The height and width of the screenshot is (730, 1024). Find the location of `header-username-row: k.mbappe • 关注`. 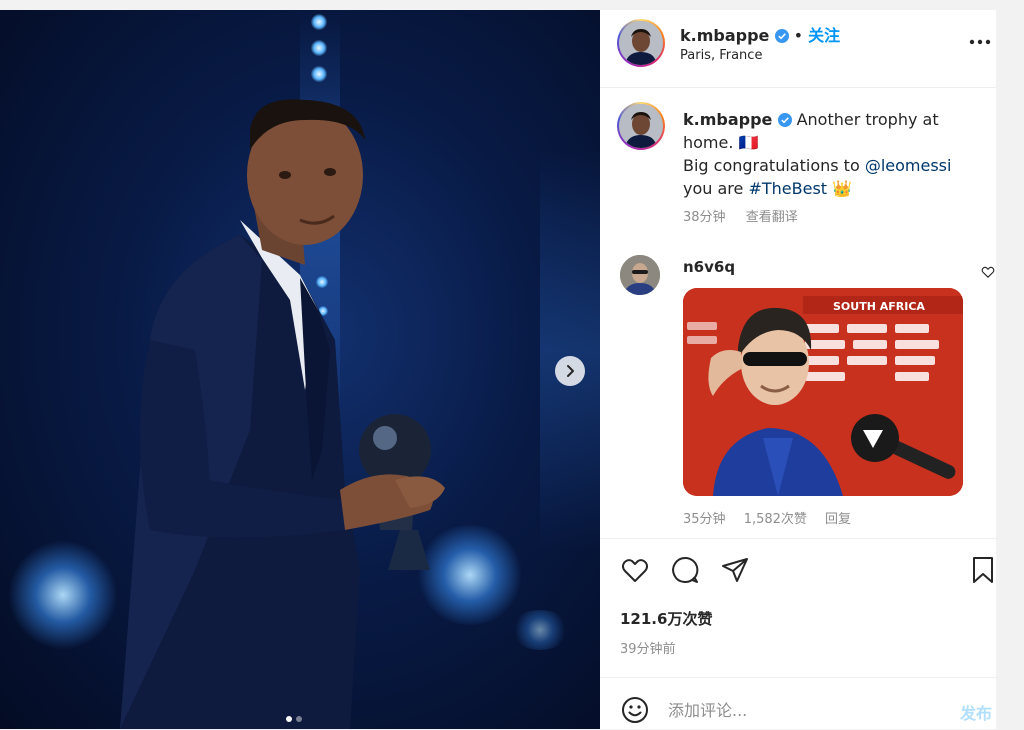

header-username-row: k.mbappe • 关注 is located at coordinates (760, 34).